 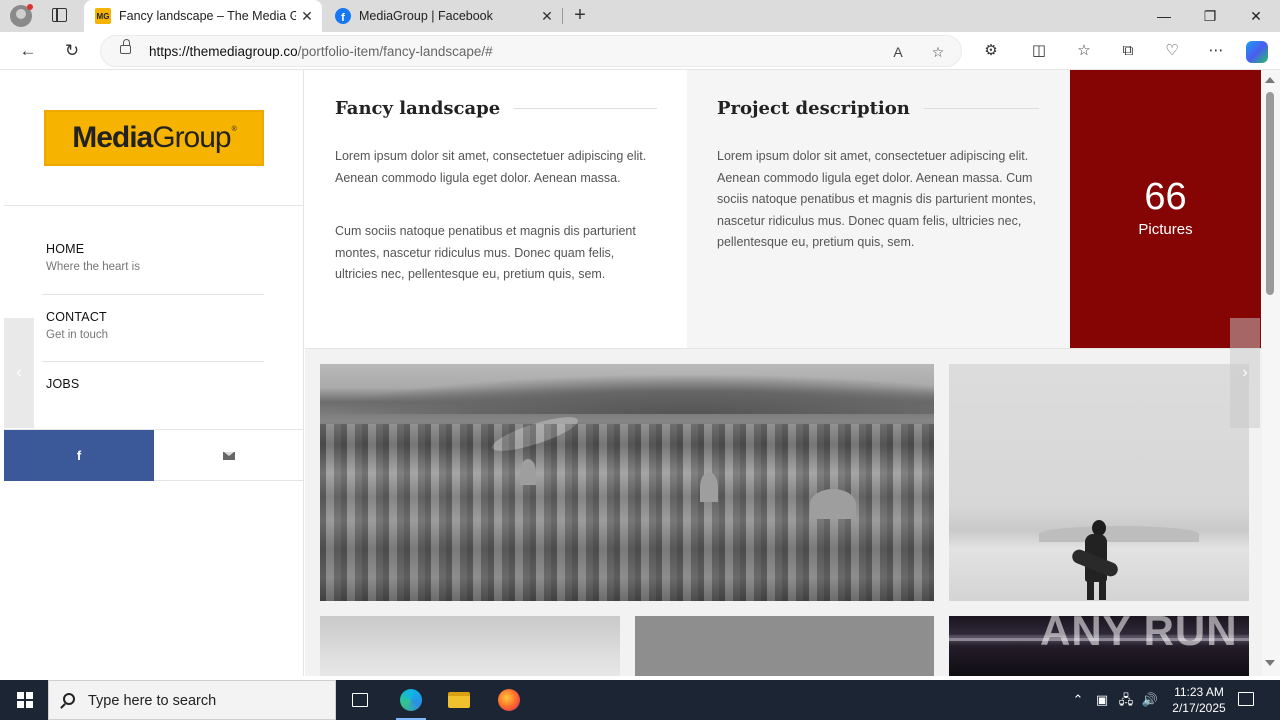 I want to click on taskbar-firefox-button, so click(x=509, y=700).